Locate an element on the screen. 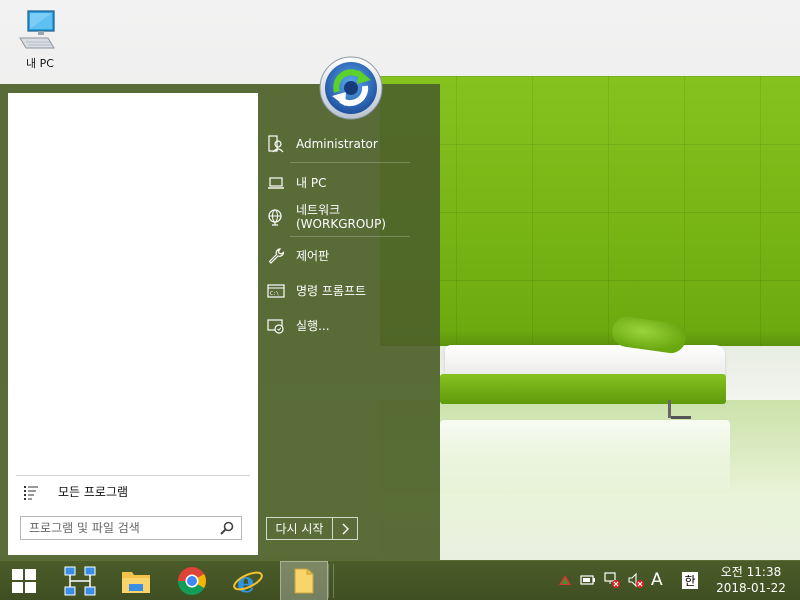 This screenshot has width=800, height=600. start-item-control-panel: 제어판 is located at coordinates (341, 256).